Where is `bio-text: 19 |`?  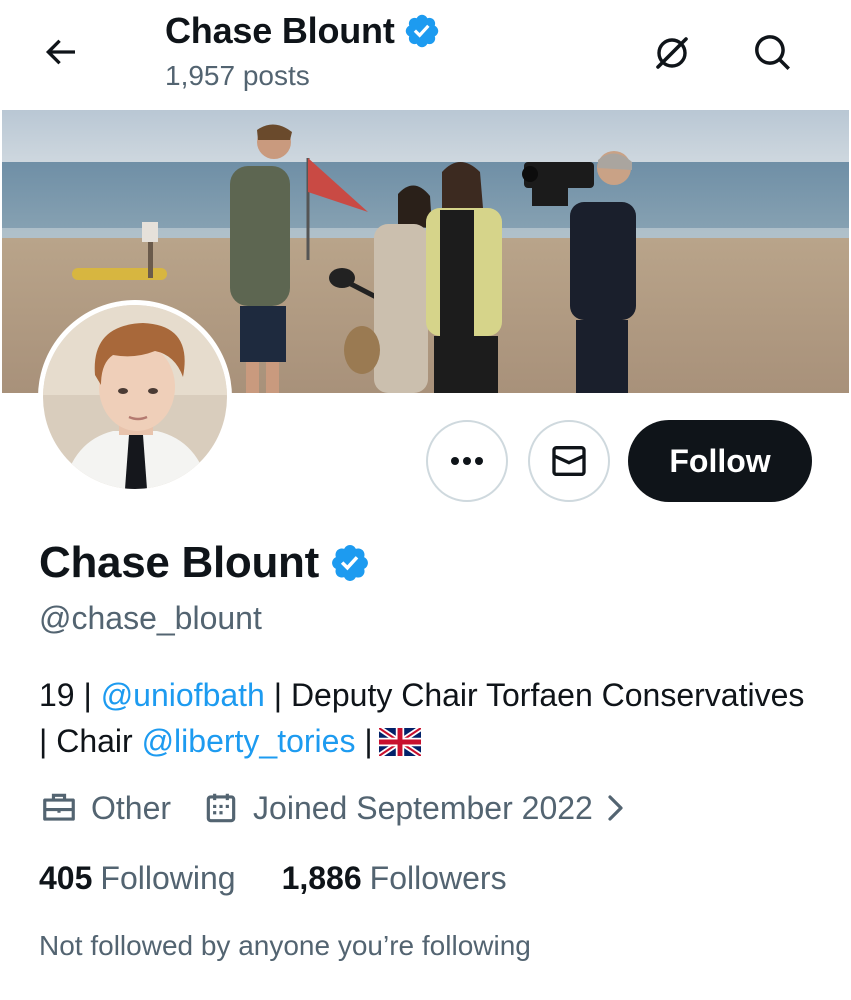
bio-text: 19 | is located at coordinates (70, 695).